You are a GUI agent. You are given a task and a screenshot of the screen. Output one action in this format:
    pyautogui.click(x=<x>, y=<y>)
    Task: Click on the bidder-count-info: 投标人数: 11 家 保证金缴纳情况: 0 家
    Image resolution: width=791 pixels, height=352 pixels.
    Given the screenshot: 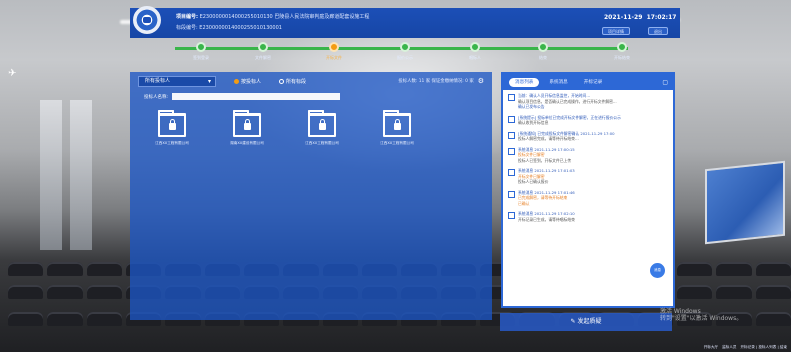 What is the action you would take?
    pyautogui.click(x=436, y=81)
    